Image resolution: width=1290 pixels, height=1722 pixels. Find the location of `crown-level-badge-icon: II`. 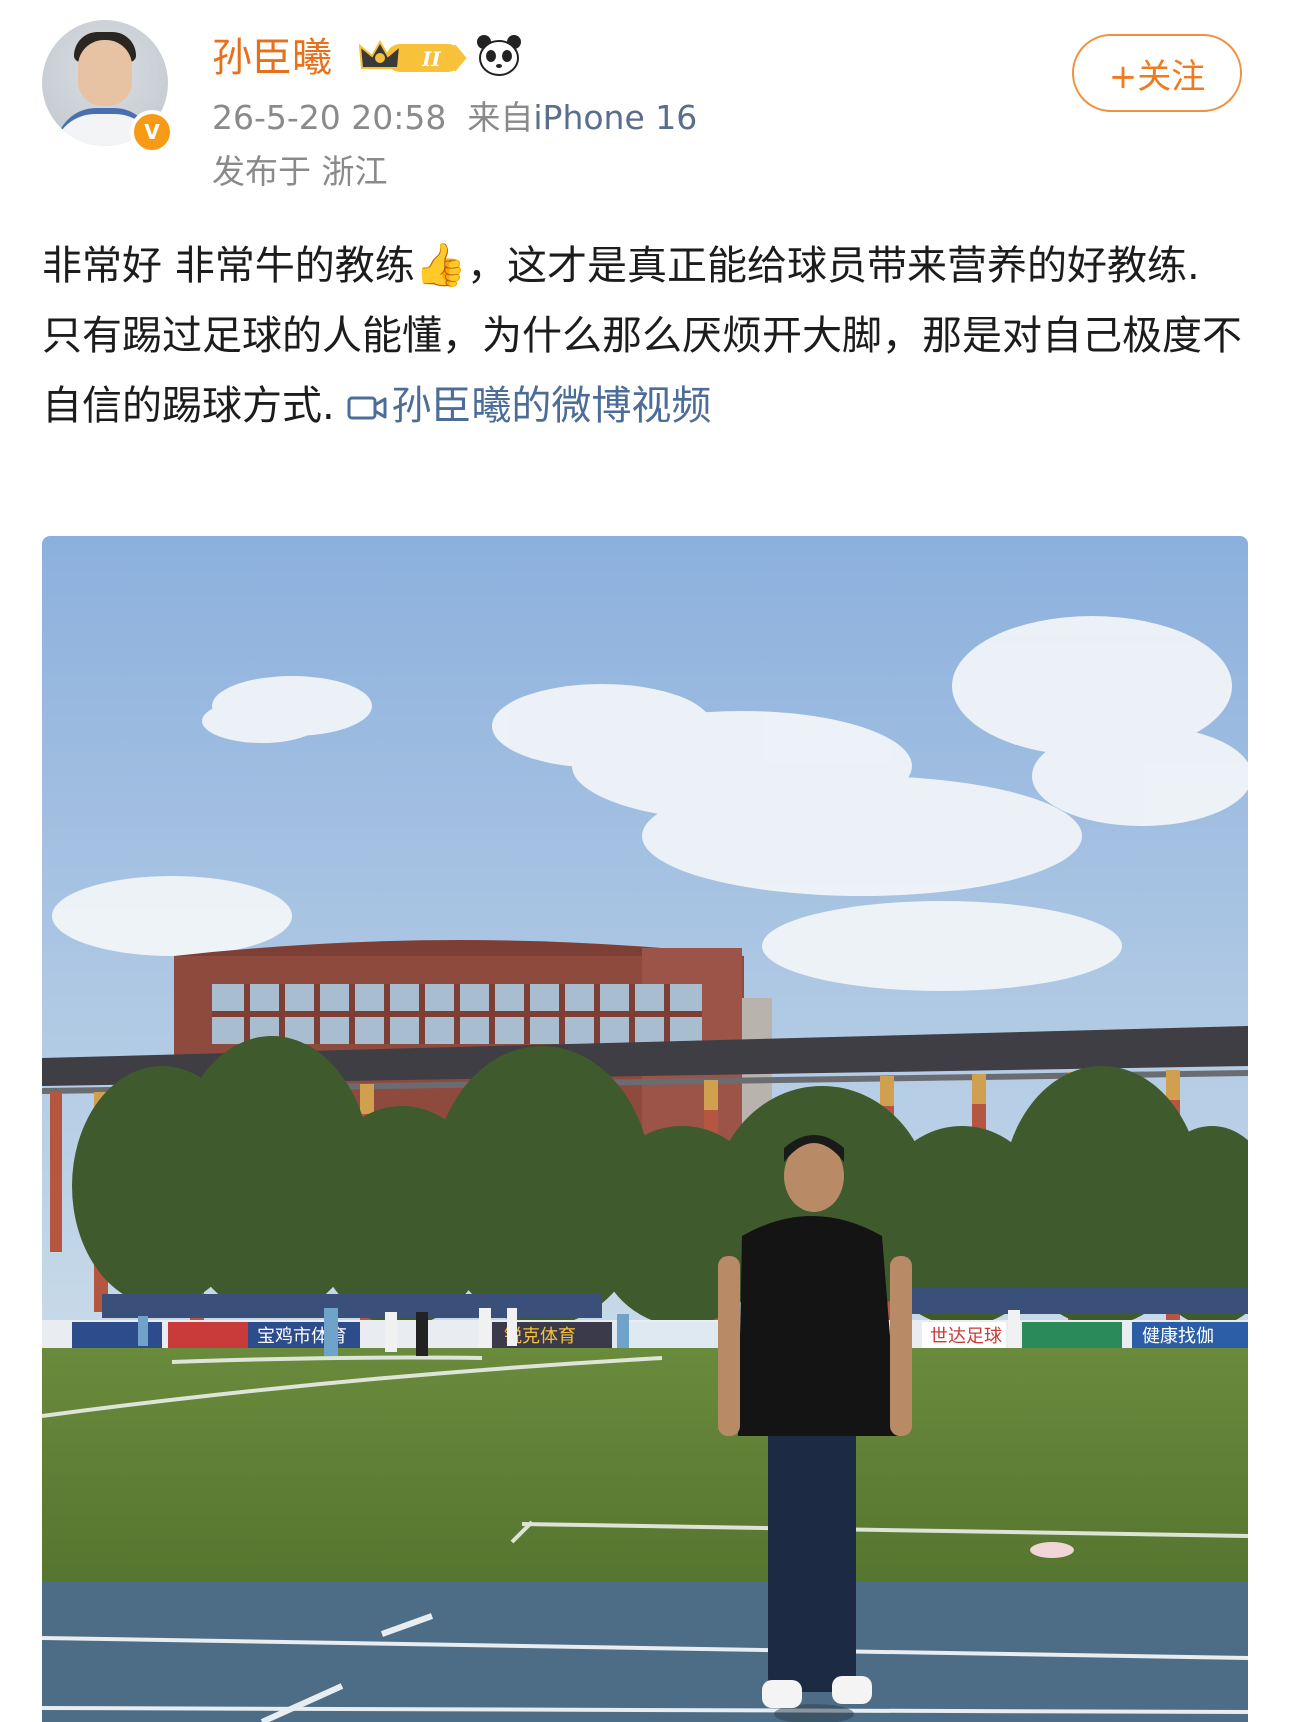

crown-level-badge-icon: II is located at coordinates (412, 55).